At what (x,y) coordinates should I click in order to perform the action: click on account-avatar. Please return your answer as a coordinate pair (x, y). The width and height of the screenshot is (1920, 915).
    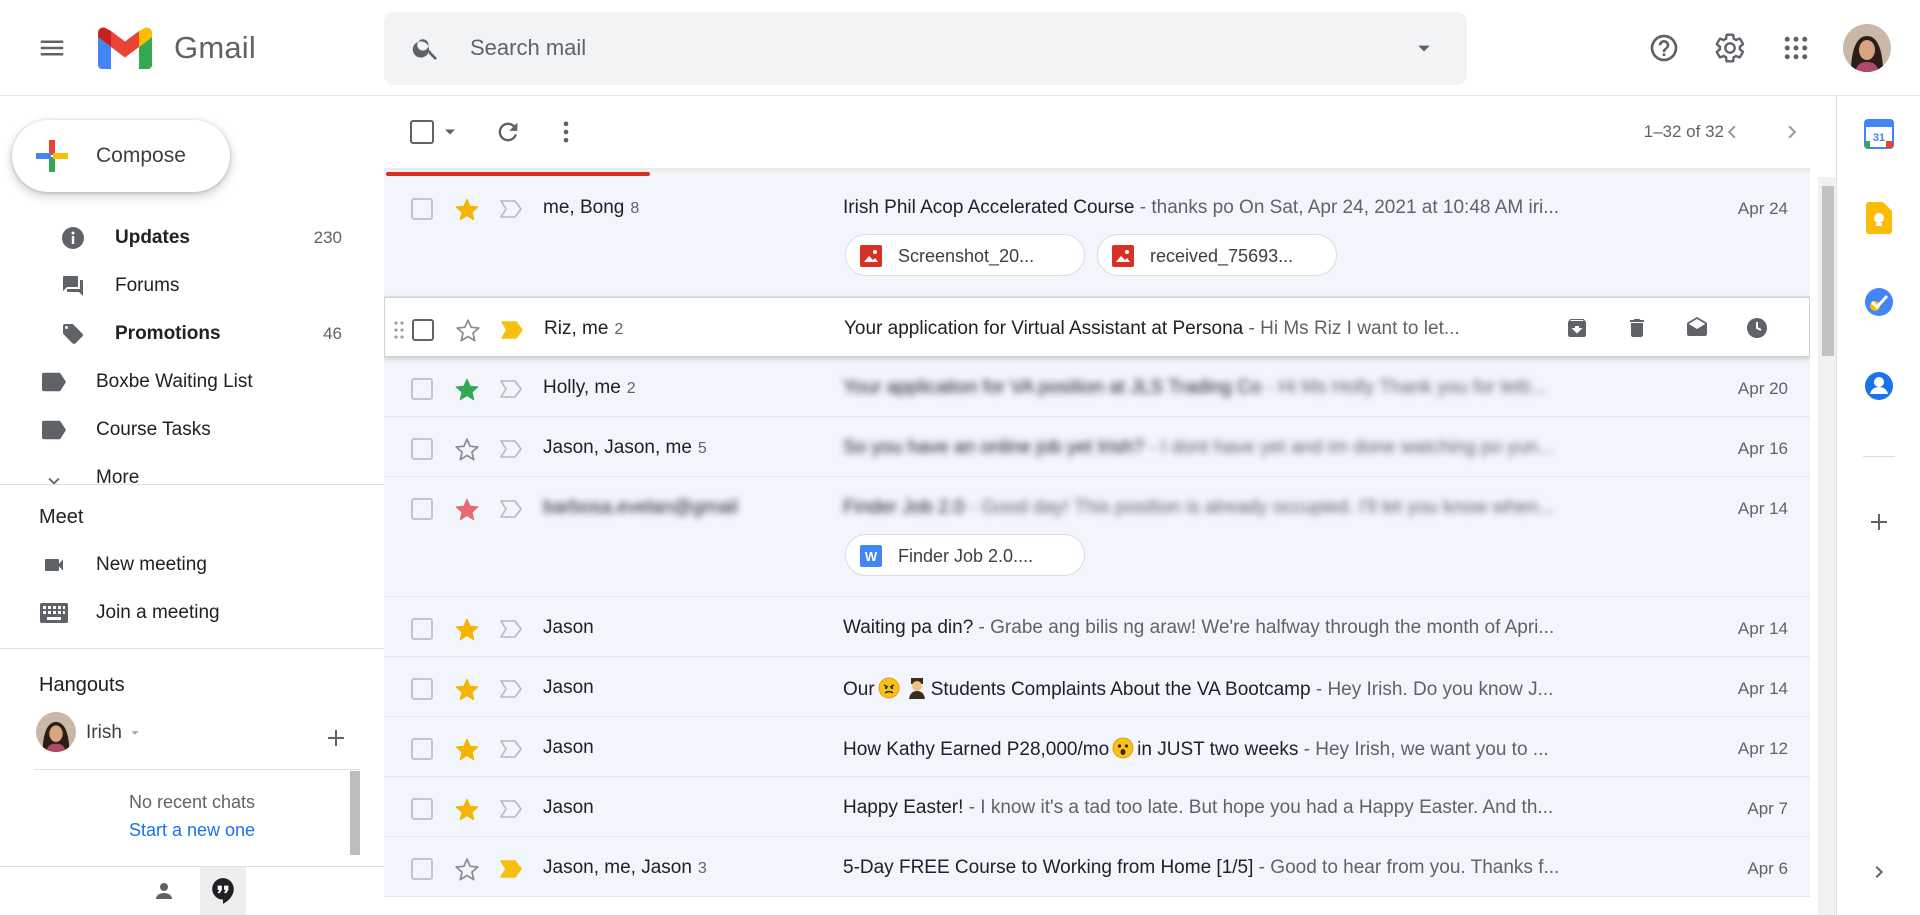
    Looking at the image, I should click on (1867, 48).